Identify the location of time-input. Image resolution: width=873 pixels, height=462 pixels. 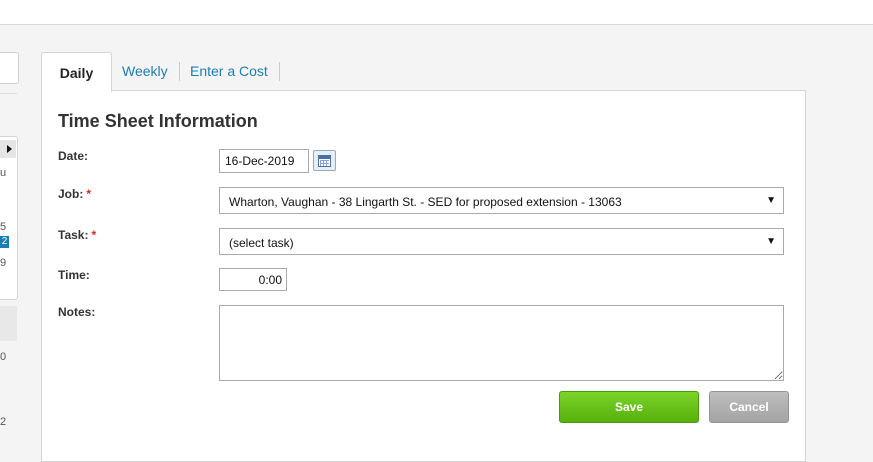
(253, 279).